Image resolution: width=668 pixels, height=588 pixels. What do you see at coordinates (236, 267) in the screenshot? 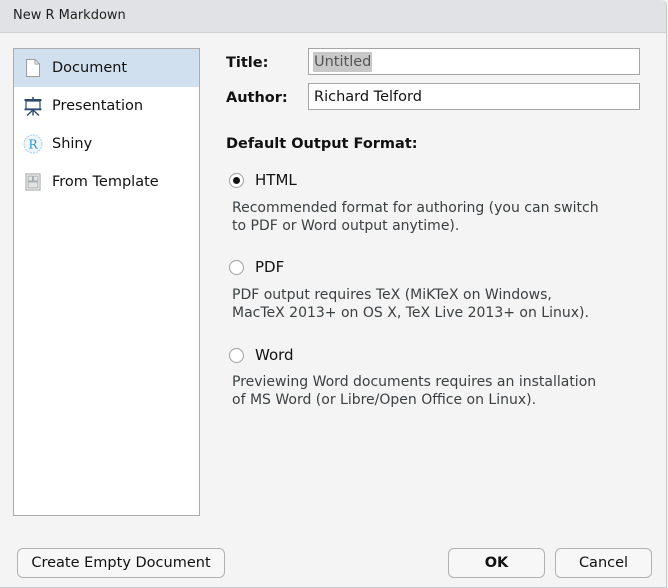
I see `pdf-radio` at bounding box center [236, 267].